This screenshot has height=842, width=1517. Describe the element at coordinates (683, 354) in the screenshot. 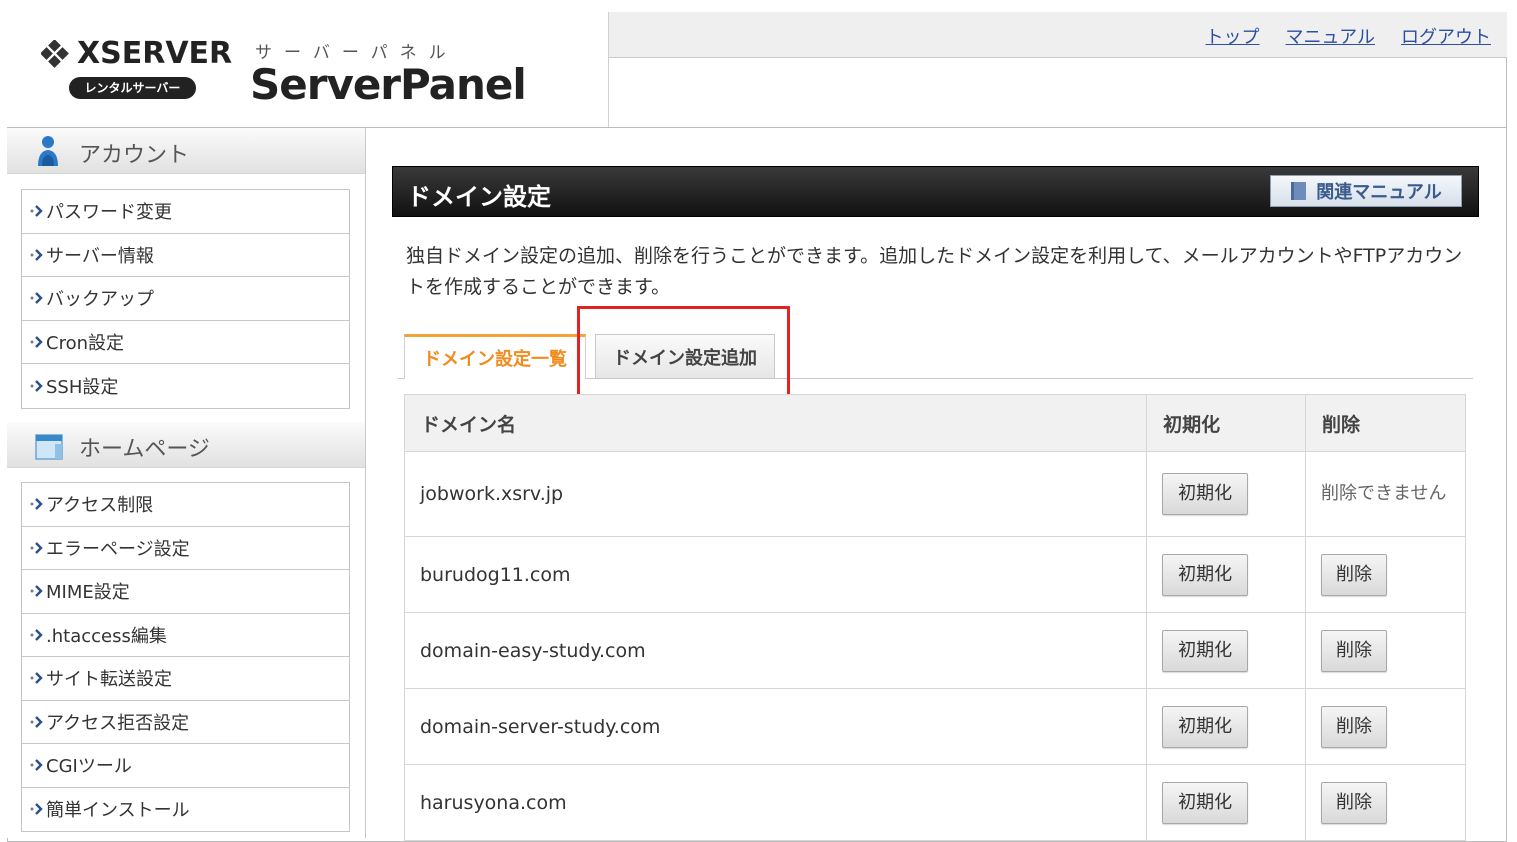

I see `highlight-box` at that location.